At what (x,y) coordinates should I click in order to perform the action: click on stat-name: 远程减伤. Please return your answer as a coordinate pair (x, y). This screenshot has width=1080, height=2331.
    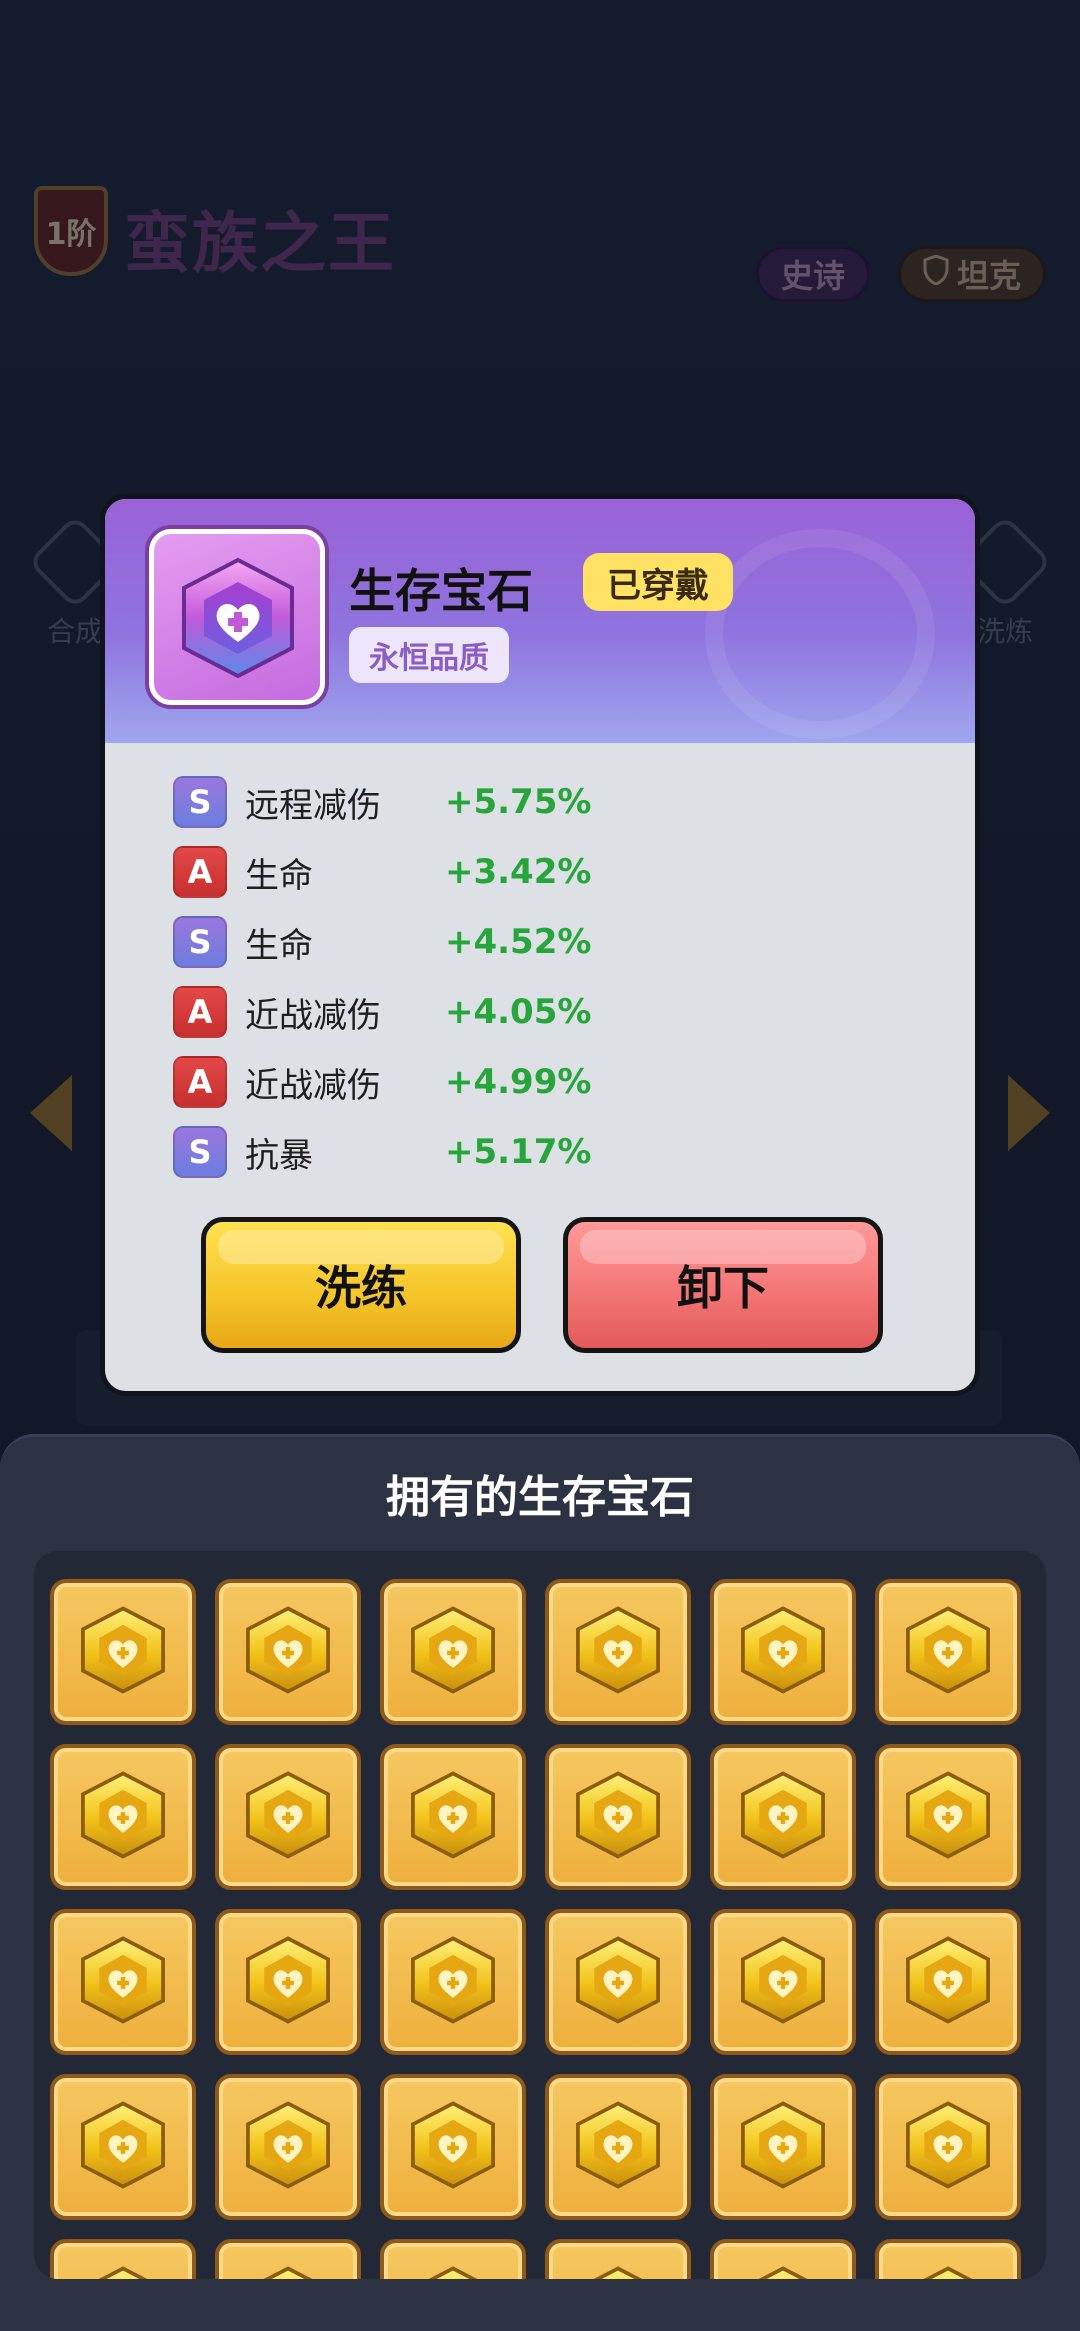
    Looking at the image, I should click on (313, 805).